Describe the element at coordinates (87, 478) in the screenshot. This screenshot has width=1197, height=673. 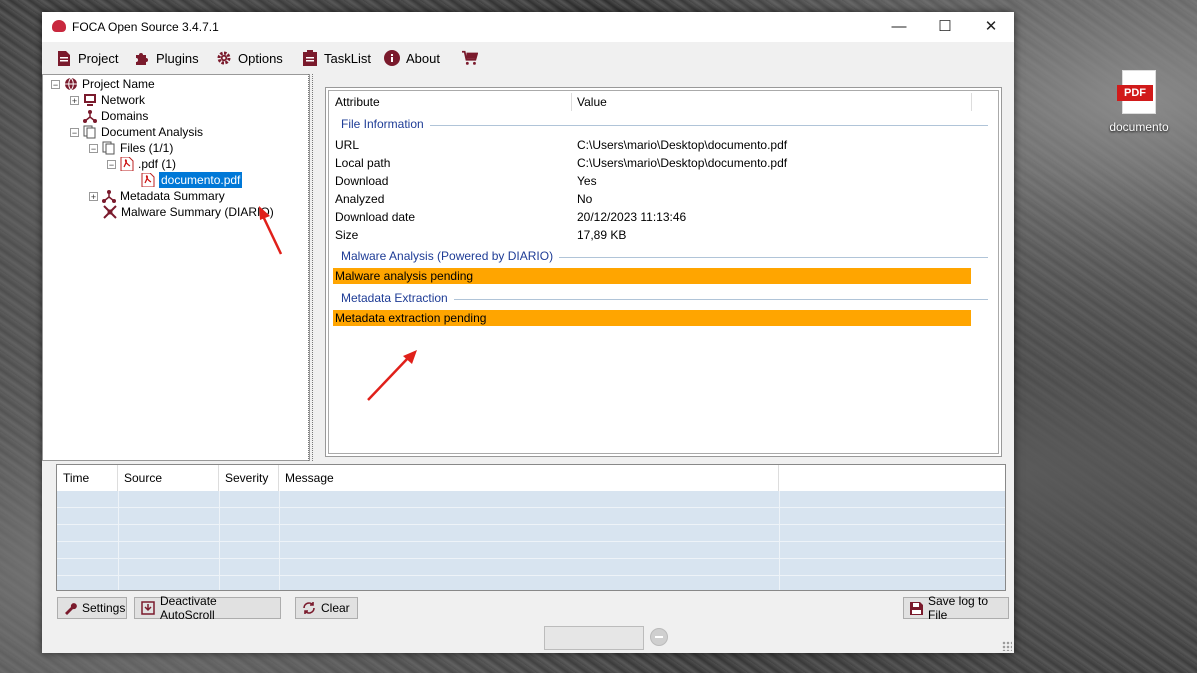
I see `log-column-time: Time` at that location.